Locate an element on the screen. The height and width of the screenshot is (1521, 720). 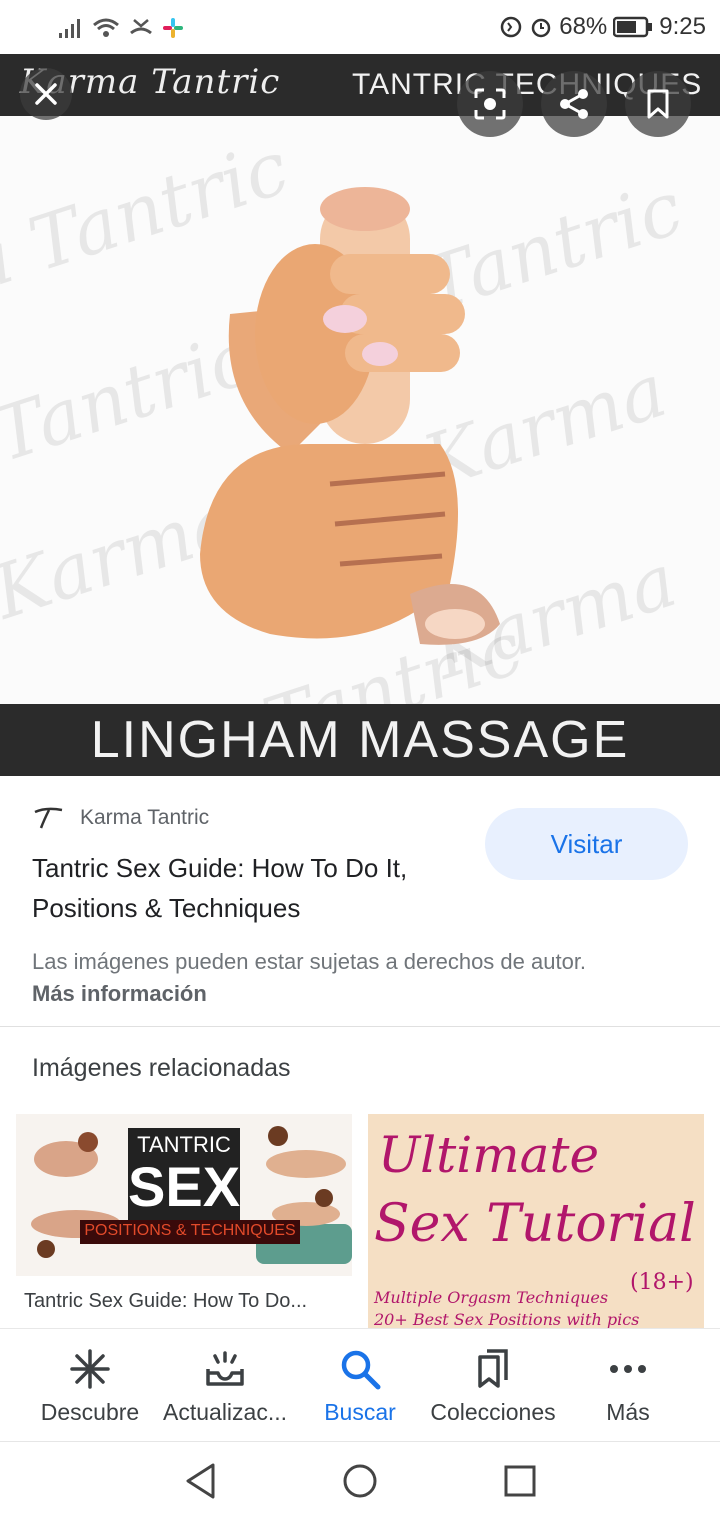
clock-time: 9:25 is located at coordinates (682, 26).